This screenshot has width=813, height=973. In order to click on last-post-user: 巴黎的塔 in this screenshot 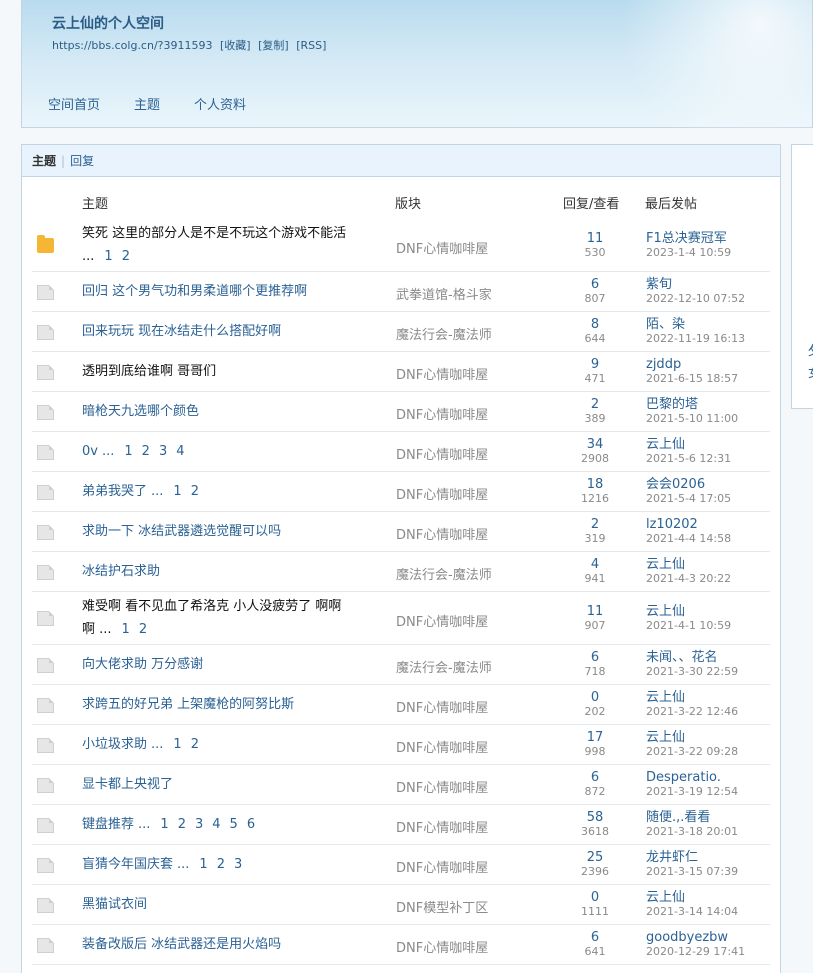, I will do `click(692, 404)`.